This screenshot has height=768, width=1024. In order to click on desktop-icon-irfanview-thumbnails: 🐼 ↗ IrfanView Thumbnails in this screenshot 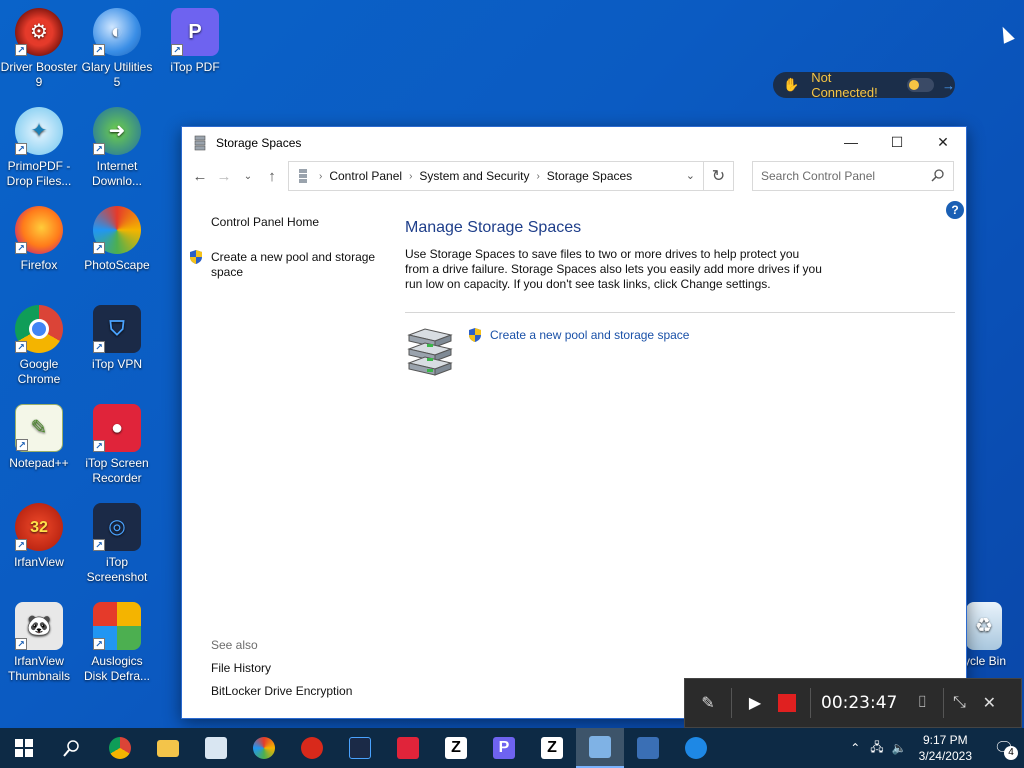, I will do `click(39, 643)`.